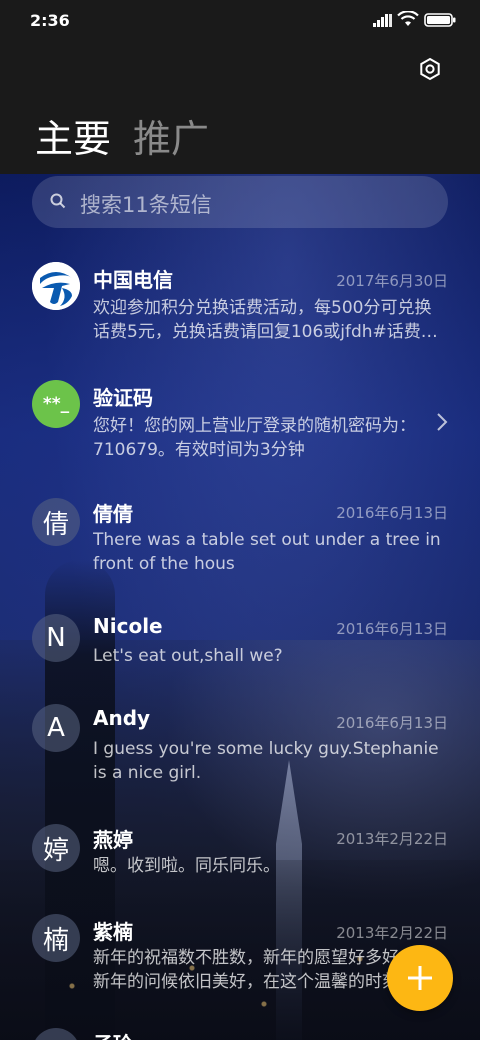  Describe the element at coordinates (56, 1034) in the screenshot. I see `avatar` at that location.